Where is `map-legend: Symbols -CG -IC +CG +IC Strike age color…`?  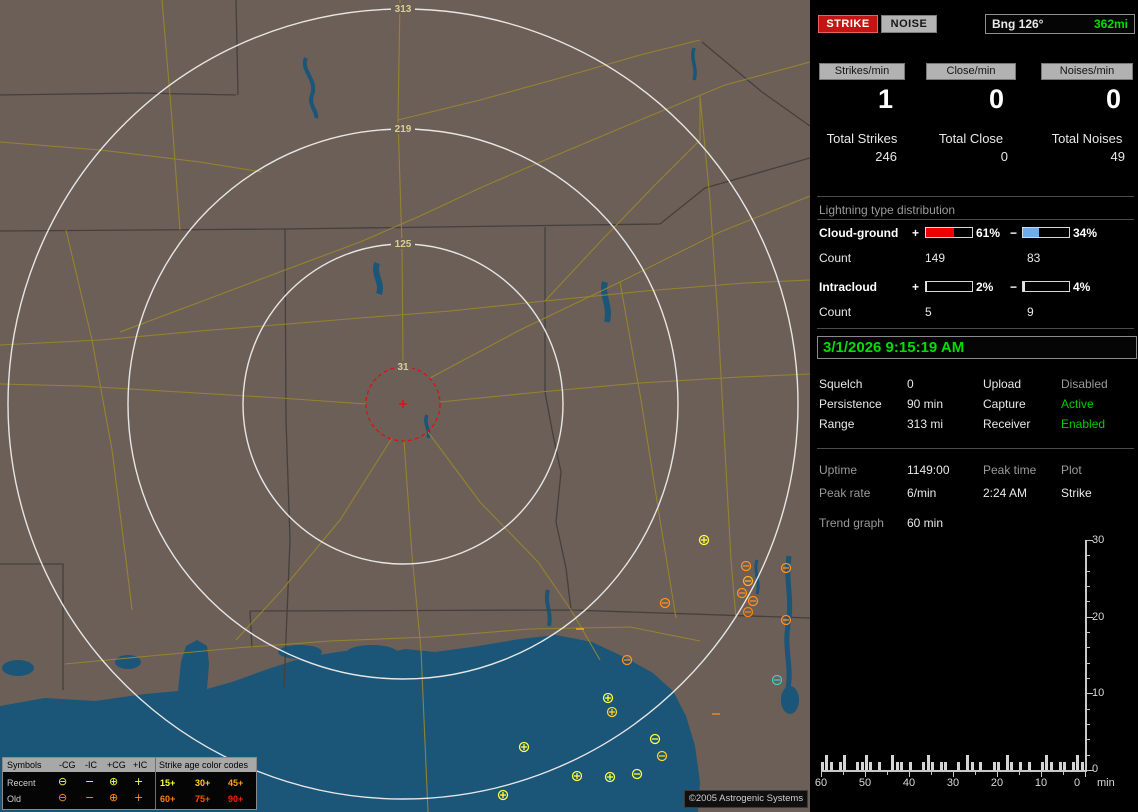
map-legend: Symbols -CG -IC +CG +IC Strike age color… is located at coordinates (129, 783).